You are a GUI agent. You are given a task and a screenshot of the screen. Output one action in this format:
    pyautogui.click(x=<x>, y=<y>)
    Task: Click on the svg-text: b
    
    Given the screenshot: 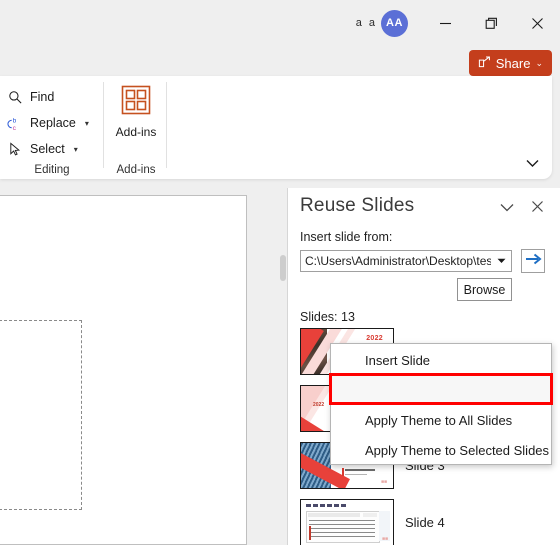 What is the action you would take?
    pyautogui.click(x=15, y=120)
    